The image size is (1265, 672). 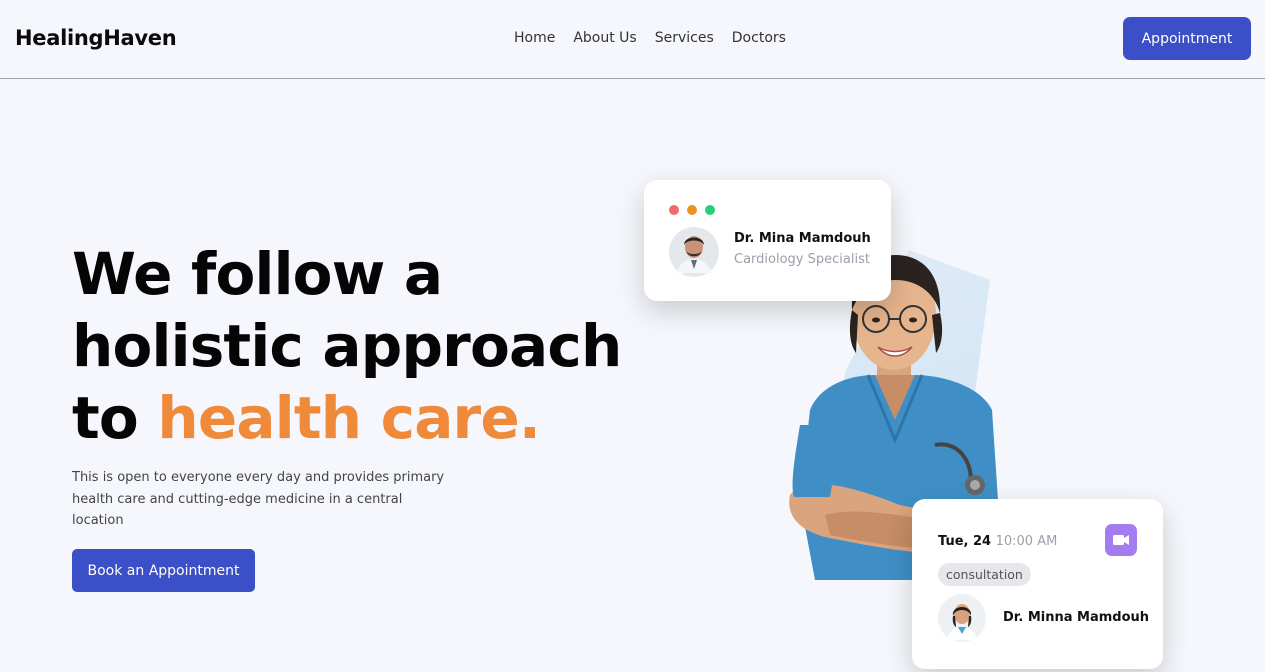 What do you see at coordinates (962, 618) in the screenshot?
I see `appointment-doctor-avatar` at bounding box center [962, 618].